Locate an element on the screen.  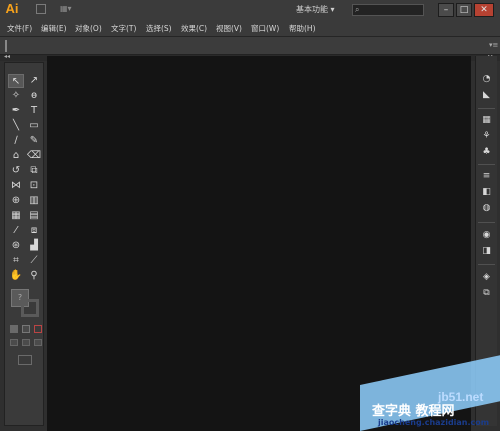
appearance-panel-icon: ◉ is located at coordinates (486, 235).